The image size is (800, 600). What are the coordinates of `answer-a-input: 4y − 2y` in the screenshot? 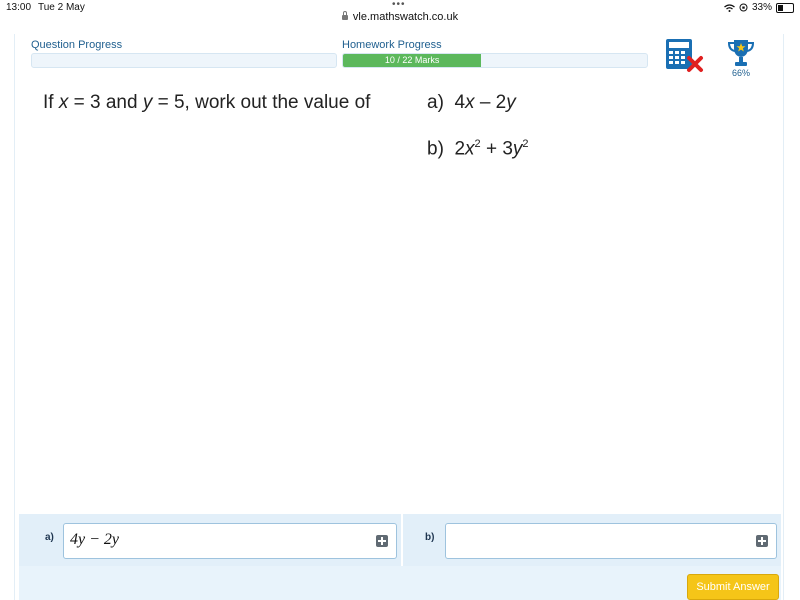 It's located at (230, 541).